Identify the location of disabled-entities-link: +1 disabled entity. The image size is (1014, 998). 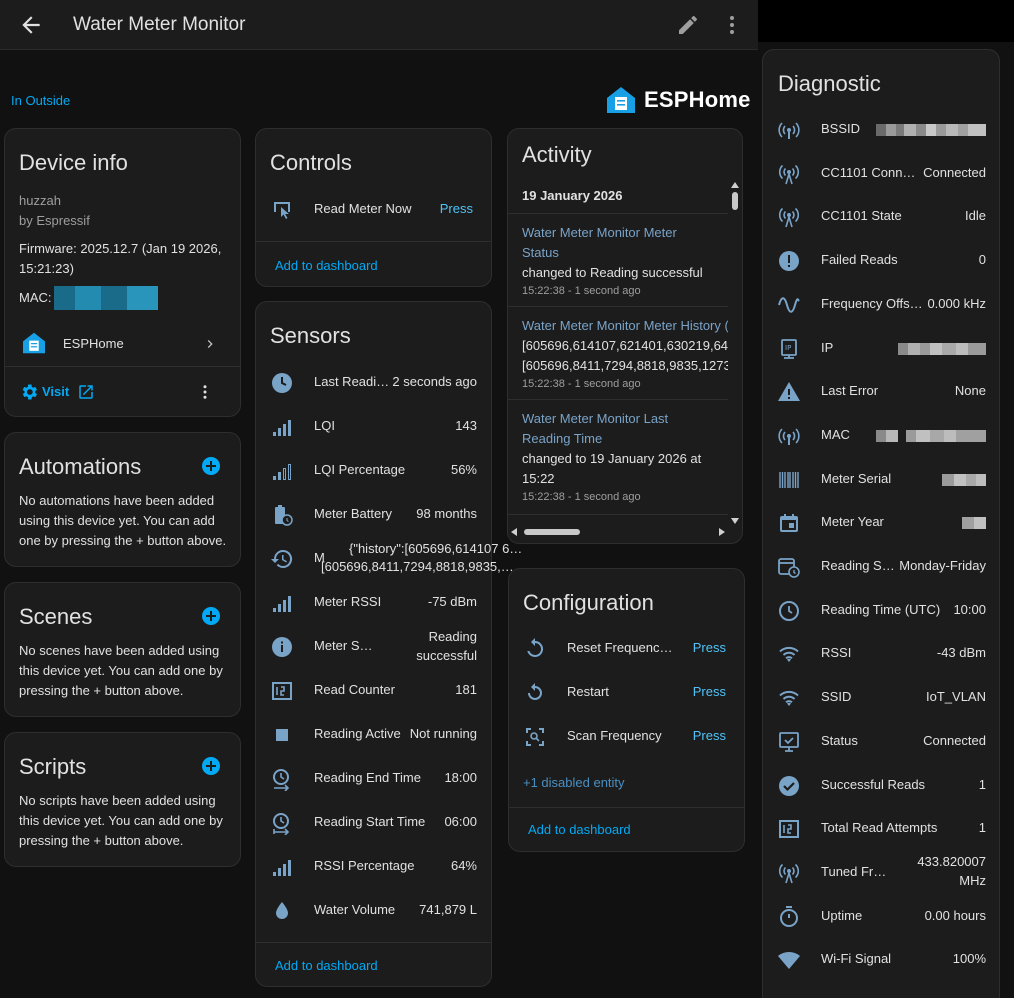
(574, 782).